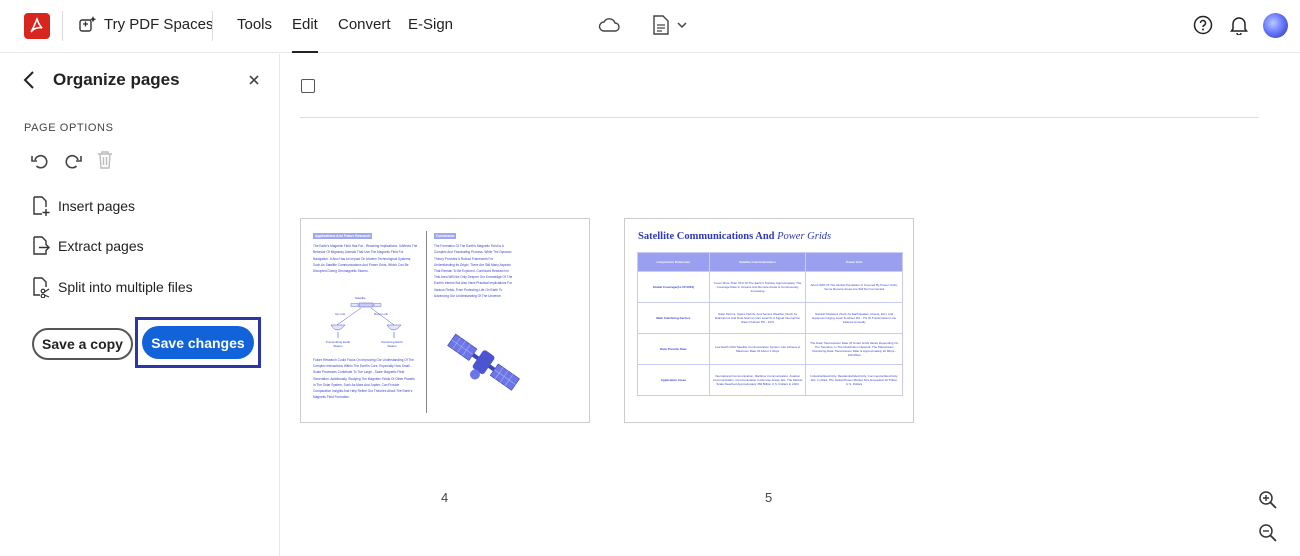 The image size is (1300, 556). Describe the element at coordinates (1203, 27) in the screenshot. I see `help-icon` at that location.